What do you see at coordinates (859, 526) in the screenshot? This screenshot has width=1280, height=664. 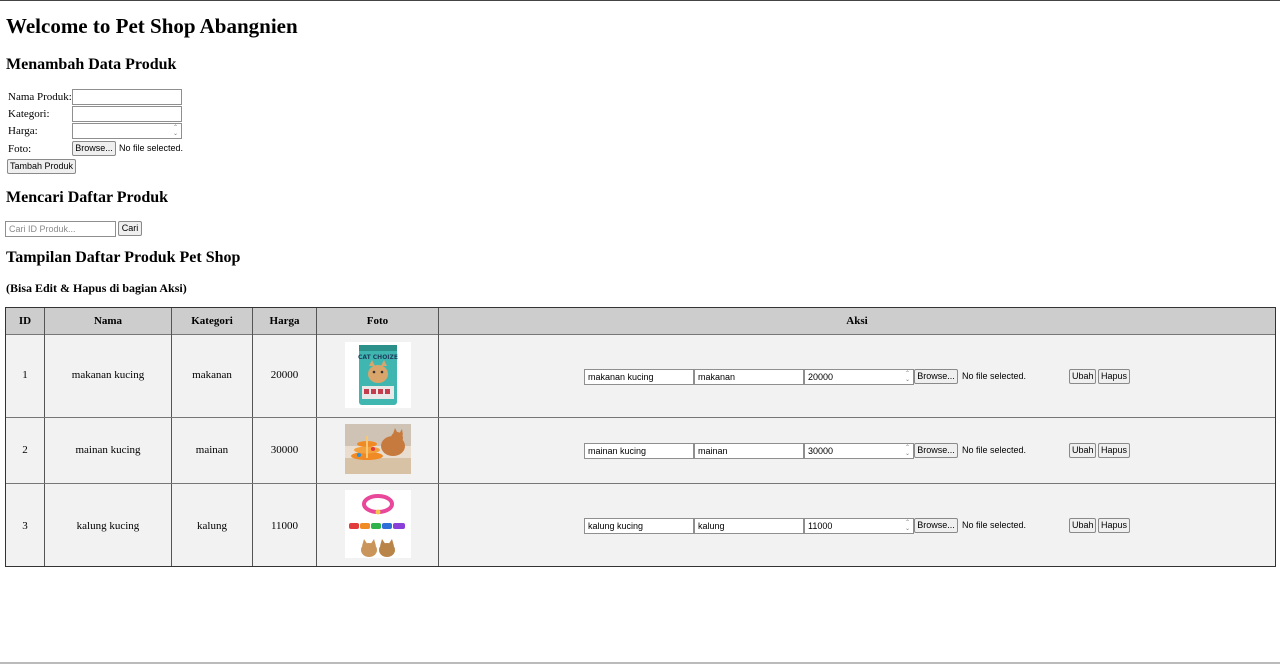 I see `edit-harga-input: 11000 ⌃ ⌄` at bounding box center [859, 526].